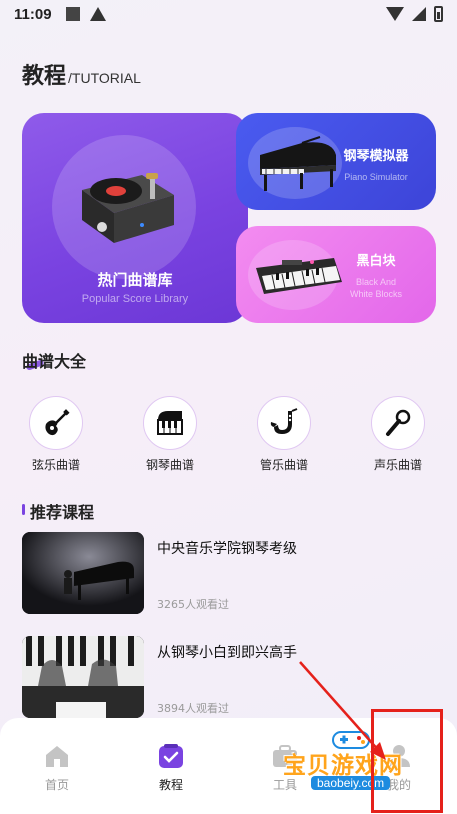 The image size is (457, 814). Describe the element at coordinates (170, 785) in the screenshot. I see `nav-label: 教程` at that location.